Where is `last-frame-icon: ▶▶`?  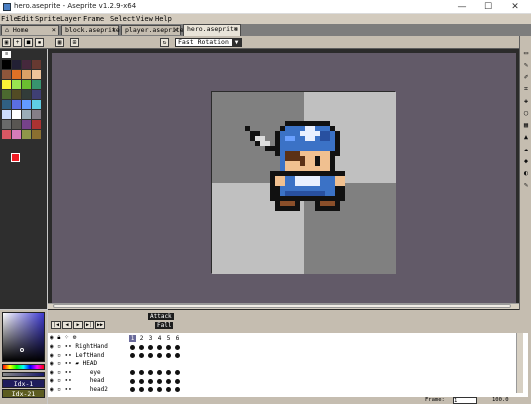 last-frame-icon: ▶▶ is located at coordinates (100, 325).